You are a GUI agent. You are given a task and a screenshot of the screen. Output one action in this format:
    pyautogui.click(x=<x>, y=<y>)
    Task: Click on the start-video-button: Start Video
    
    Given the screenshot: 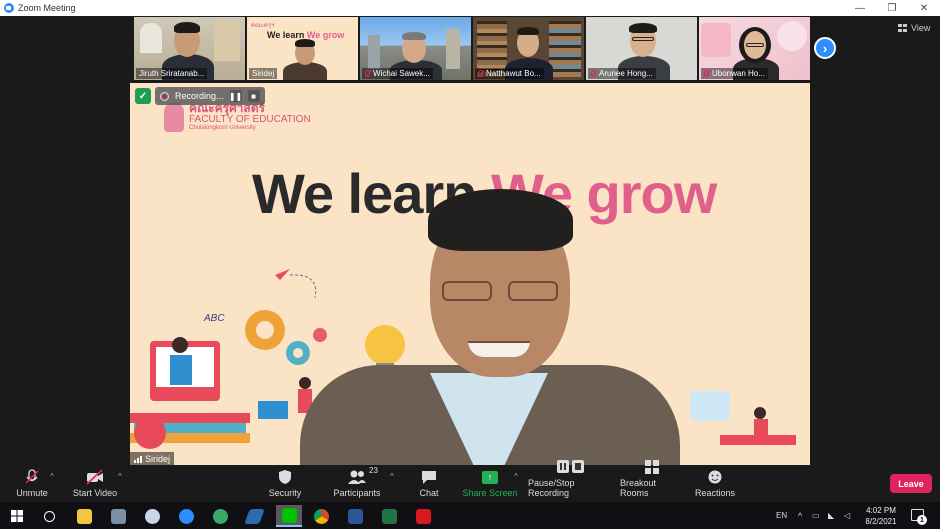 What is the action you would take?
    pyautogui.click(x=95, y=484)
    